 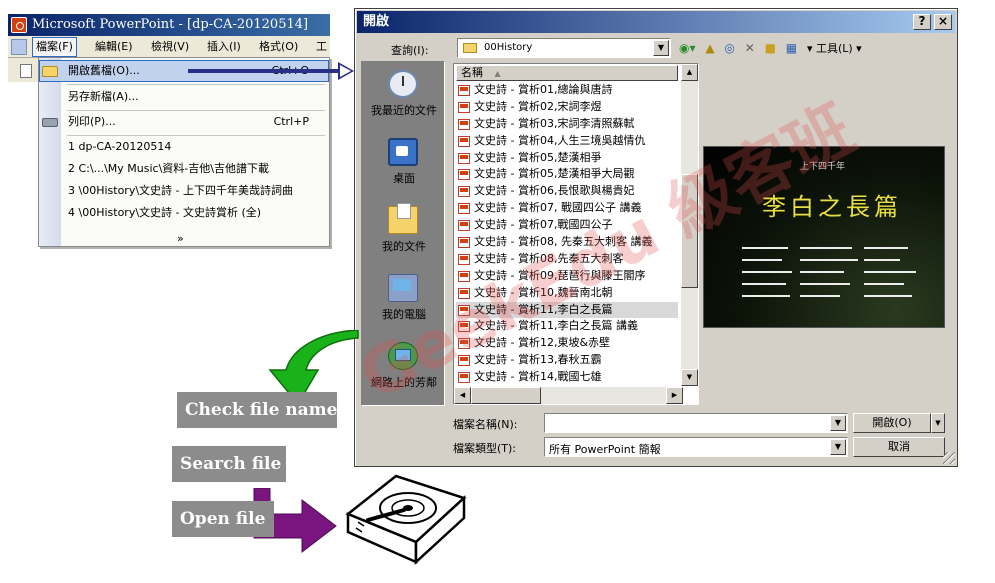 I want to click on folder-icon, so click(x=470, y=48).